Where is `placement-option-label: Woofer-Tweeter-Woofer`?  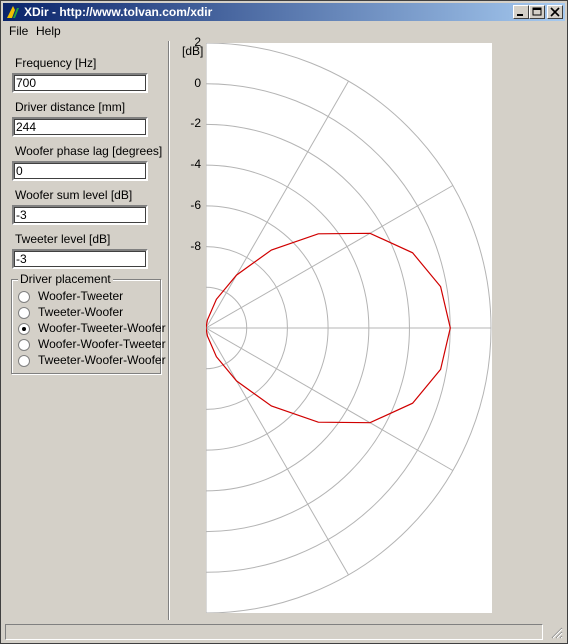 placement-option-label: Woofer-Tweeter-Woofer is located at coordinates (102, 328).